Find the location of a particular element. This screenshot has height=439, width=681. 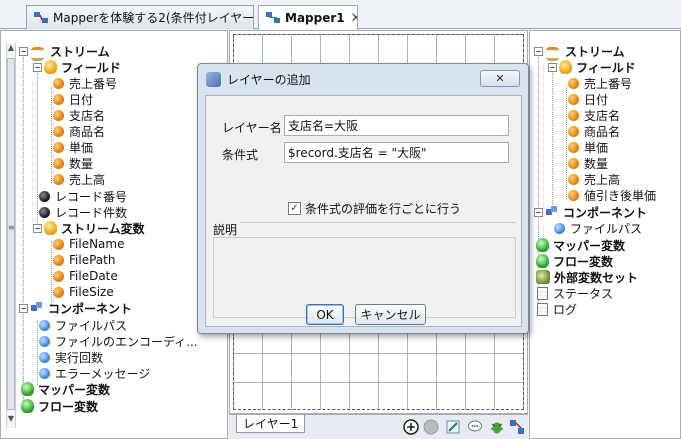

tree-label: 実行回数 is located at coordinates (79, 357).